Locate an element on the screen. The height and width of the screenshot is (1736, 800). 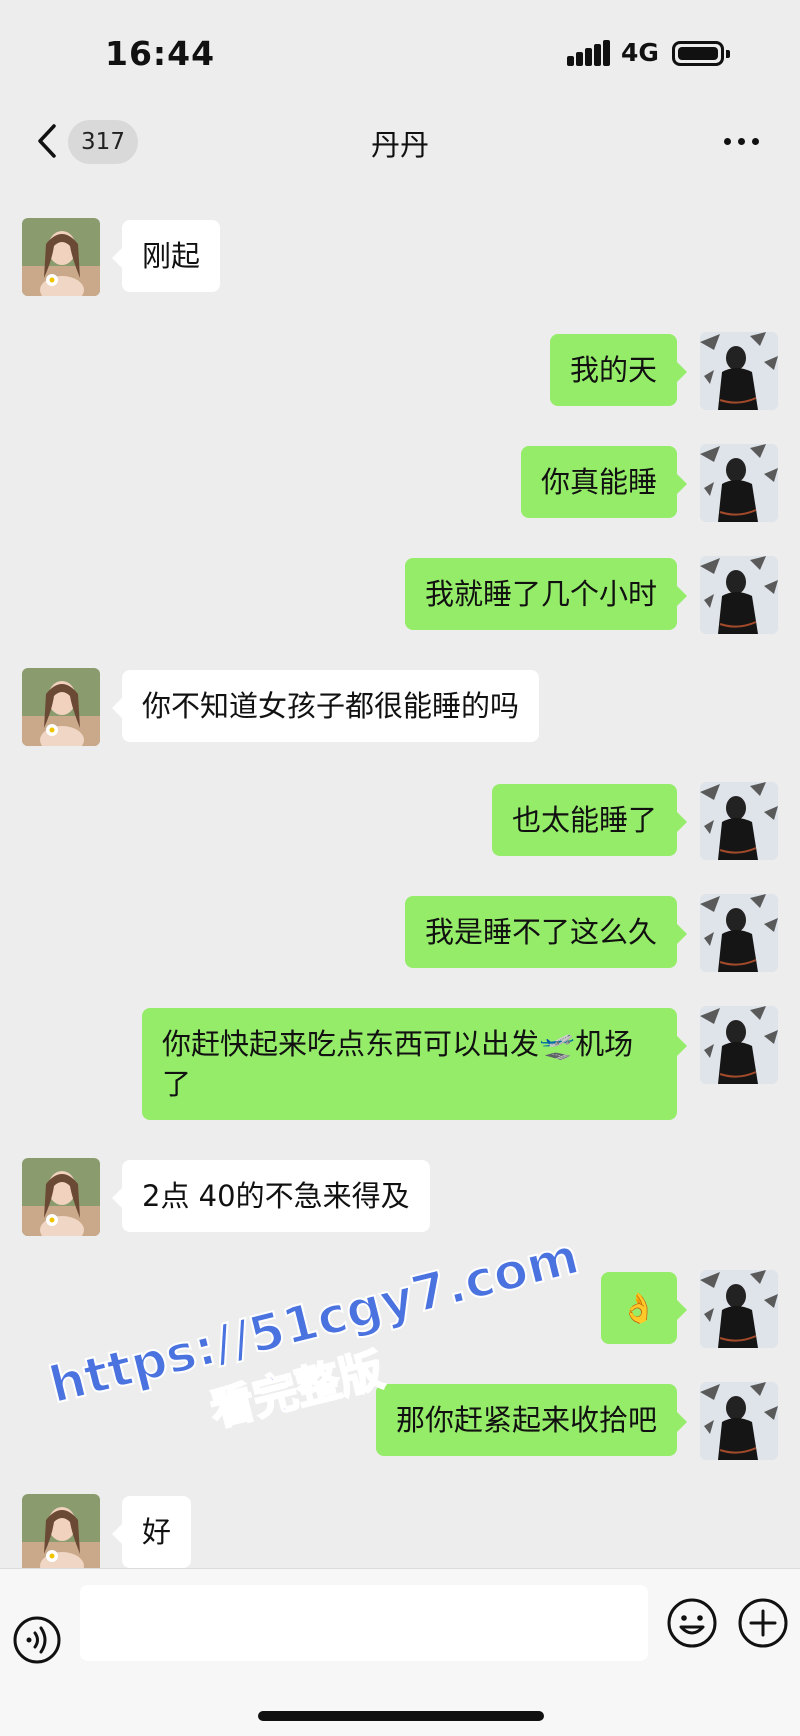
battery-icon is located at coordinates (701, 53).